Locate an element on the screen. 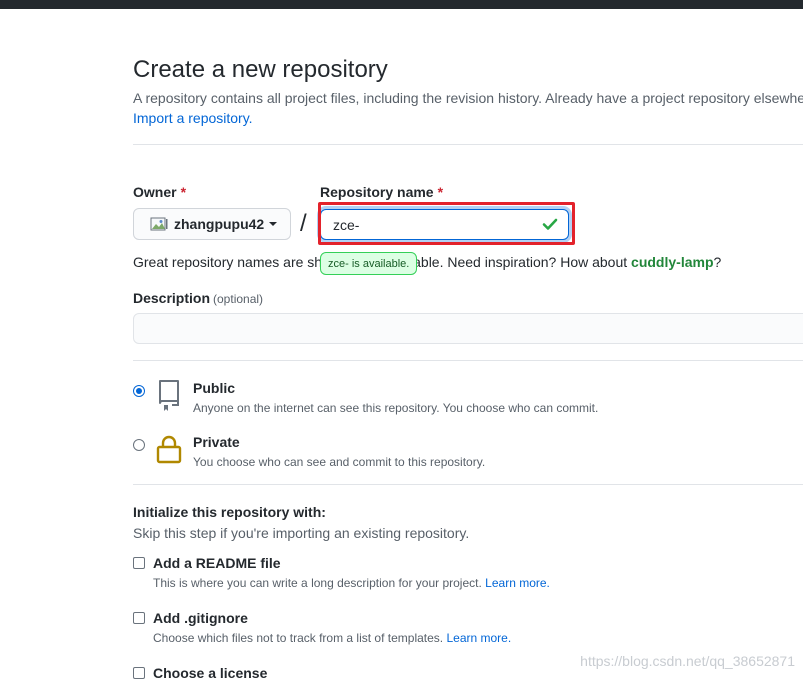  gitignore-learn-more-link: Learn more. is located at coordinates (478, 638).